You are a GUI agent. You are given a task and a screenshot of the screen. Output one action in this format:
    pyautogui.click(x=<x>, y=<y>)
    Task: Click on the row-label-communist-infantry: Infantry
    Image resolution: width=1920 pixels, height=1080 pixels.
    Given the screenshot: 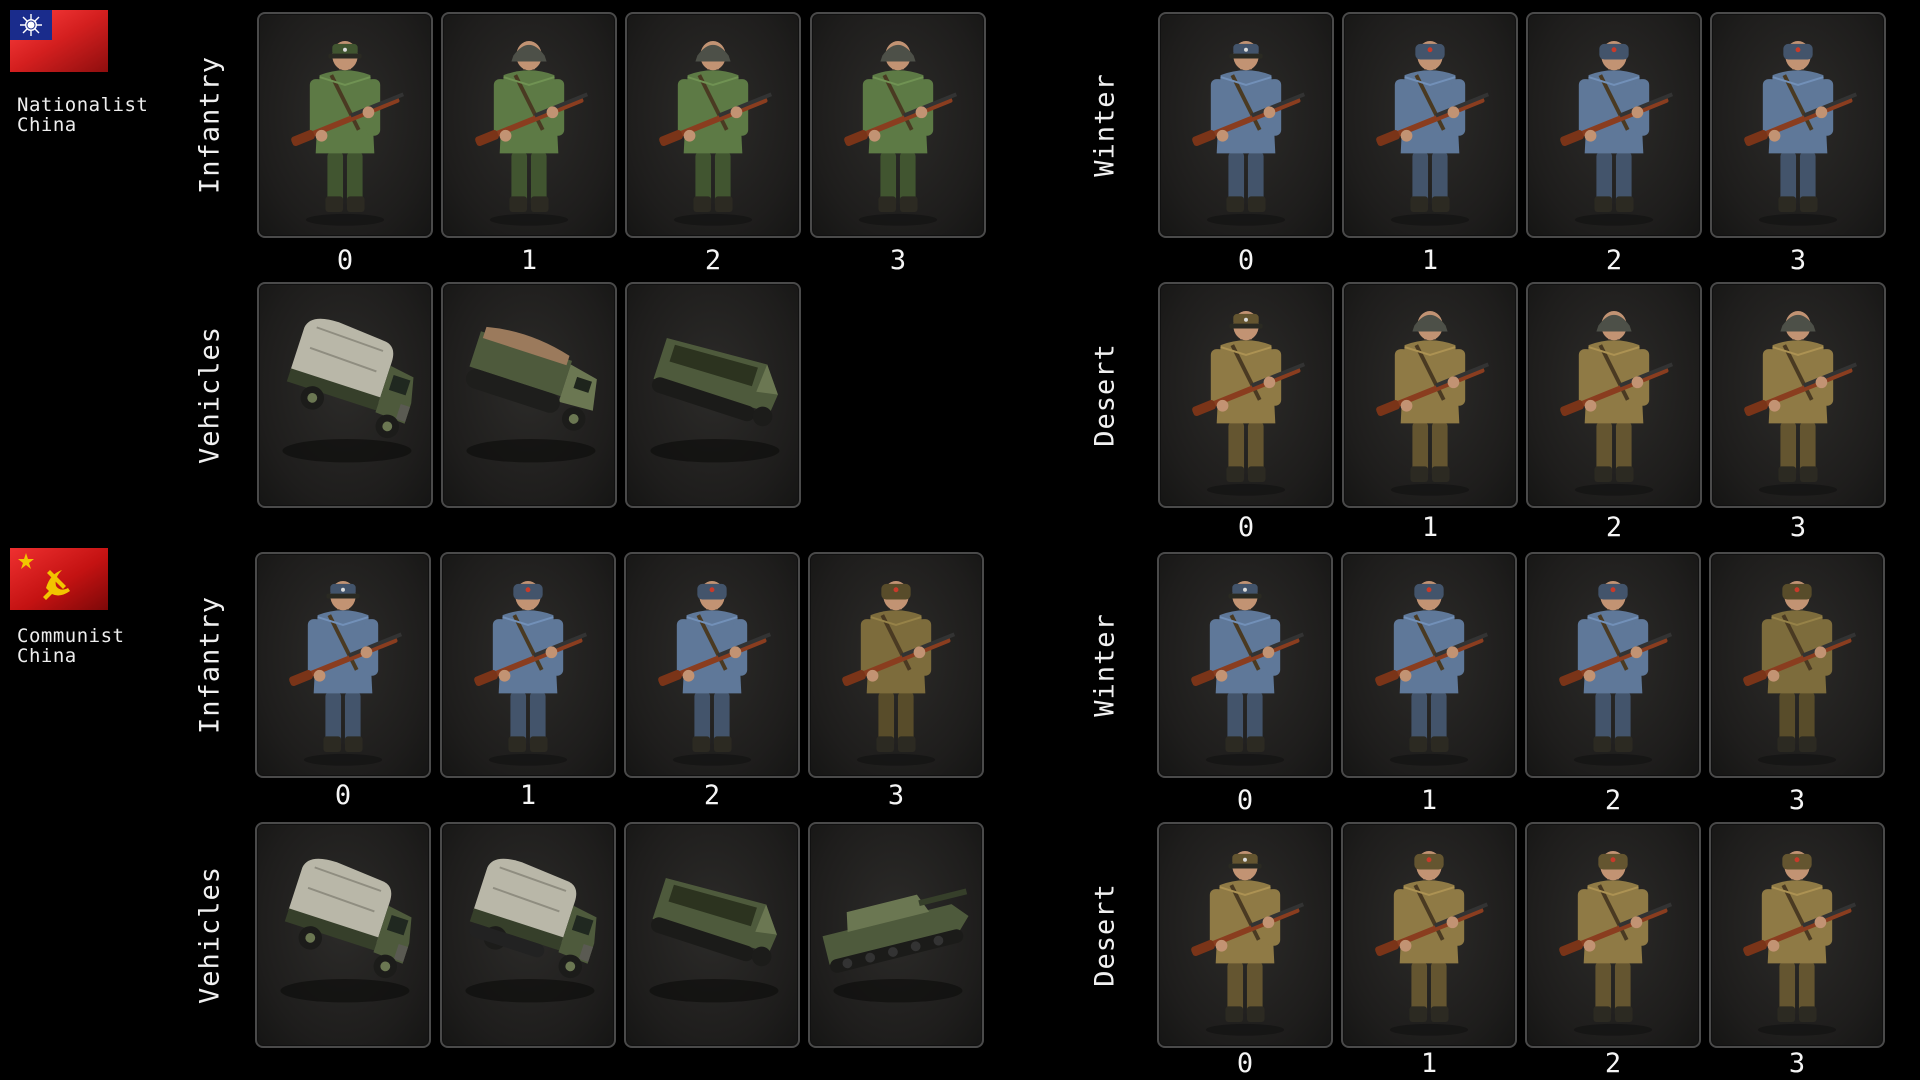 What is the action you would take?
    pyautogui.click(x=210, y=665)
    